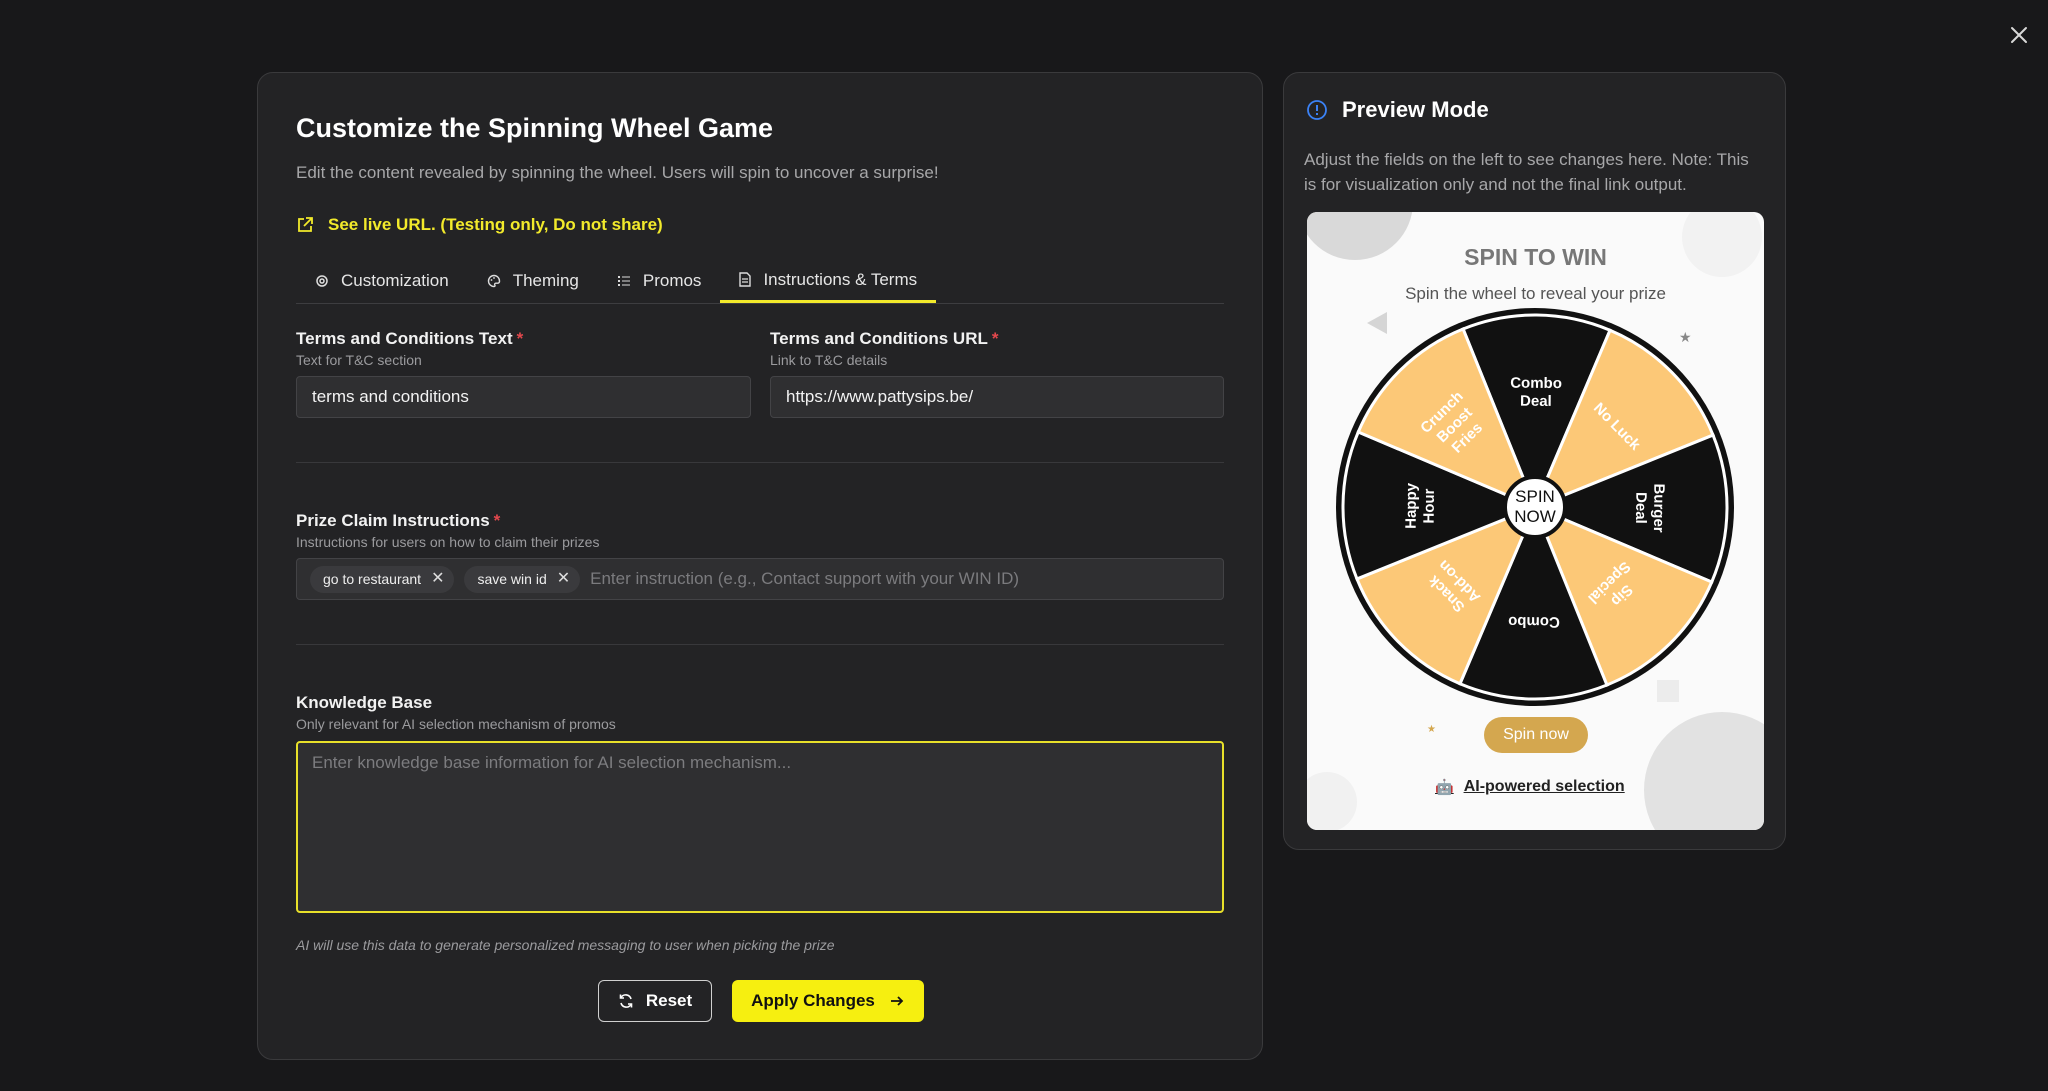 The image size is (2048, 1091). I want to click on knowledge-base-label: Knowledge Base, so click(364, 702).